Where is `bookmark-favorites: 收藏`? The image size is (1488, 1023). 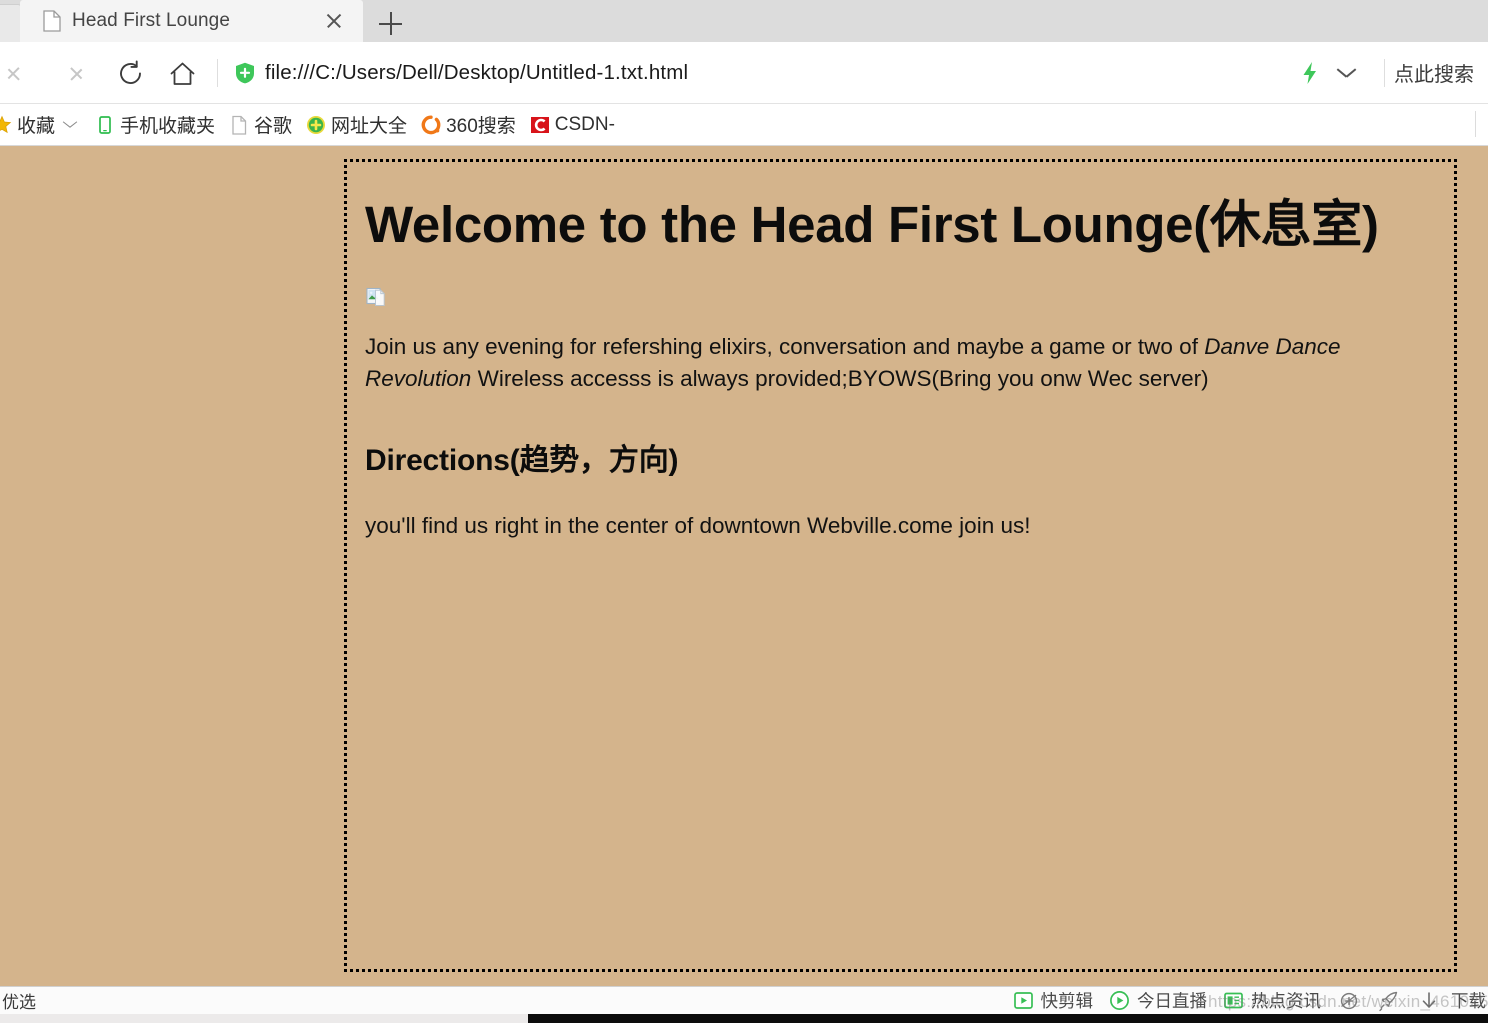
bookmark-favorites: 收藏 is located at coordinates (44, 125).